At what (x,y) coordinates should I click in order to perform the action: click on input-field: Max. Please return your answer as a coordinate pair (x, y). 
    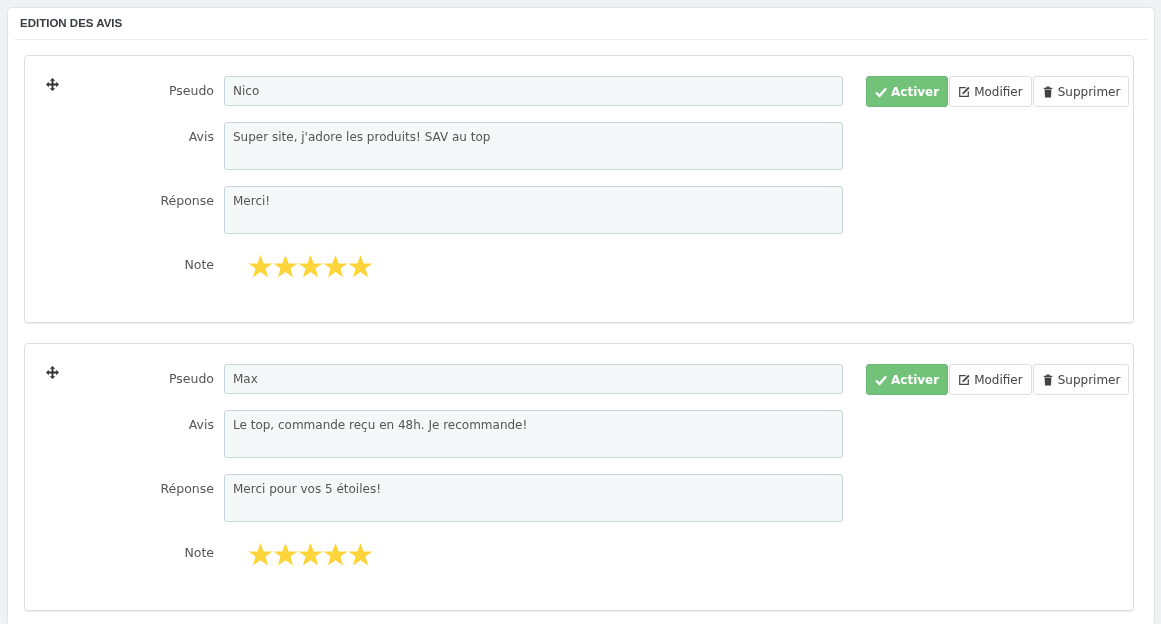
    Looking at the image, I should click on (533, 379).